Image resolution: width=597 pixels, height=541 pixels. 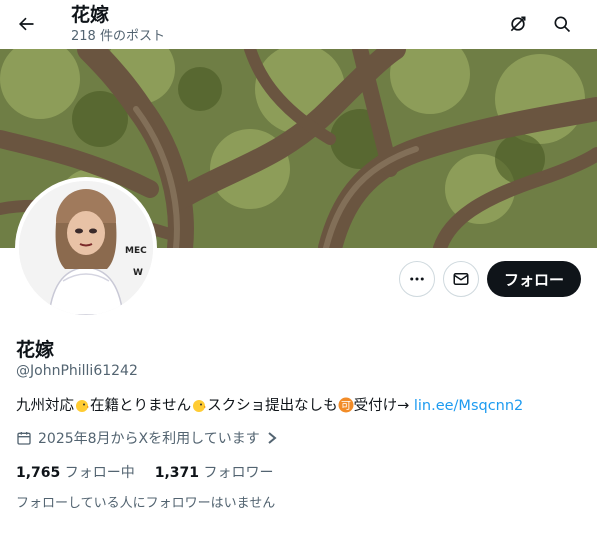 I want to click on back-button, so click(x=26, y=24).